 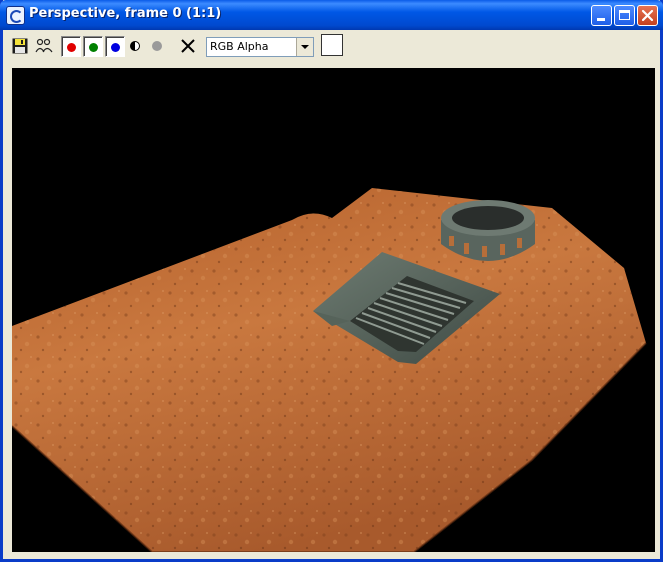 What do you see at coordinates (20, 46) in the screenshot?
I see `save-icon` at bounding box center [20, 46].